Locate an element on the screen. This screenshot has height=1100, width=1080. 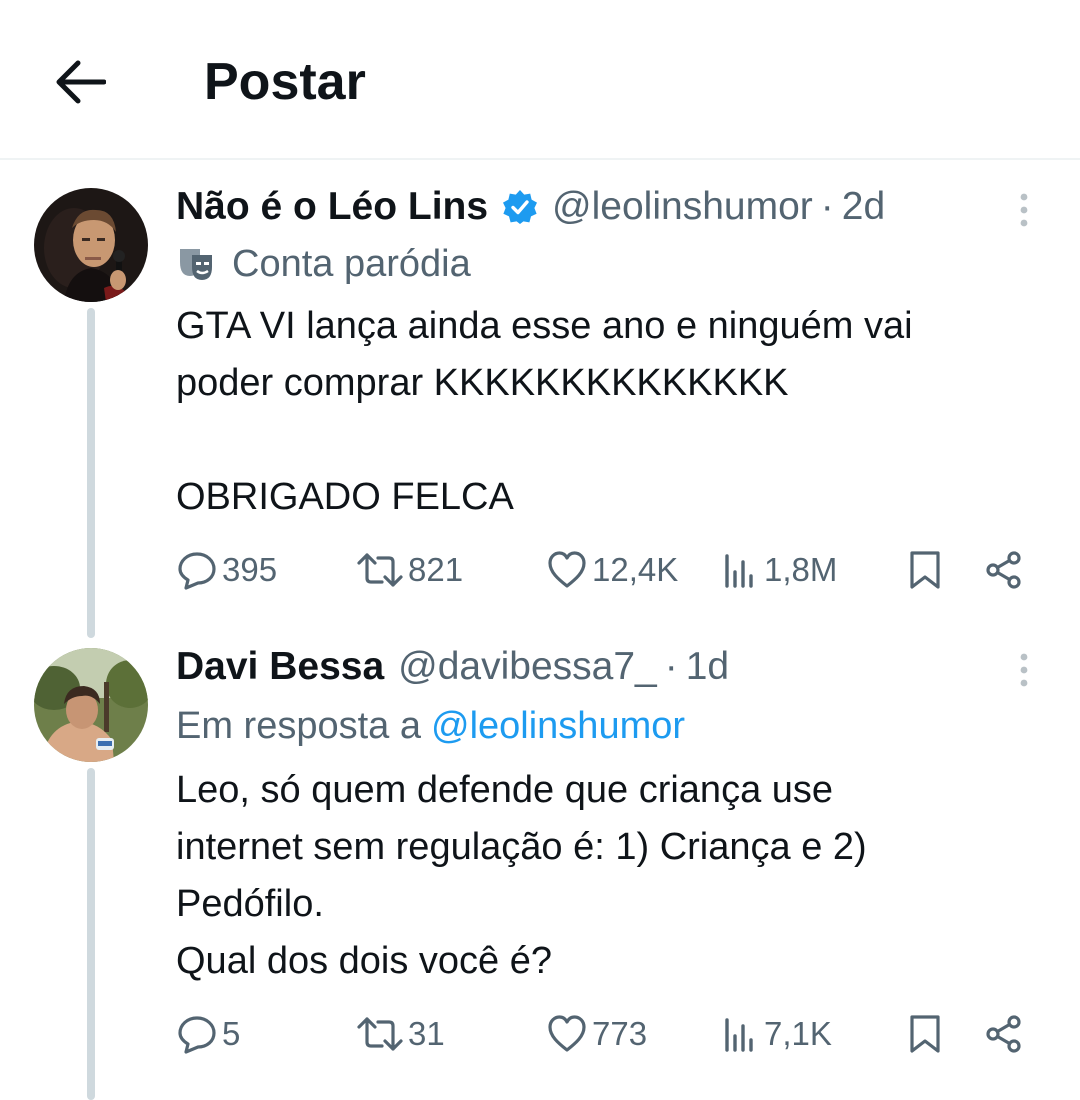
like-button: 773 is located at coordinates (596, 1034).